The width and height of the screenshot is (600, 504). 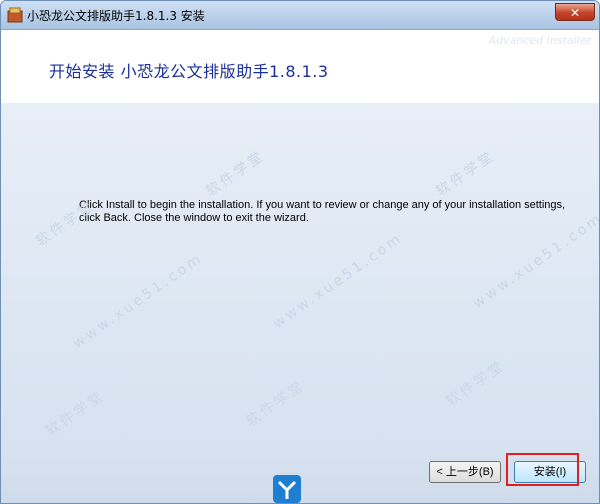 What do you see at coordinates (15, 15) in the screenshot?
I see `installer-box-icon` at bounding box center [15, 15].